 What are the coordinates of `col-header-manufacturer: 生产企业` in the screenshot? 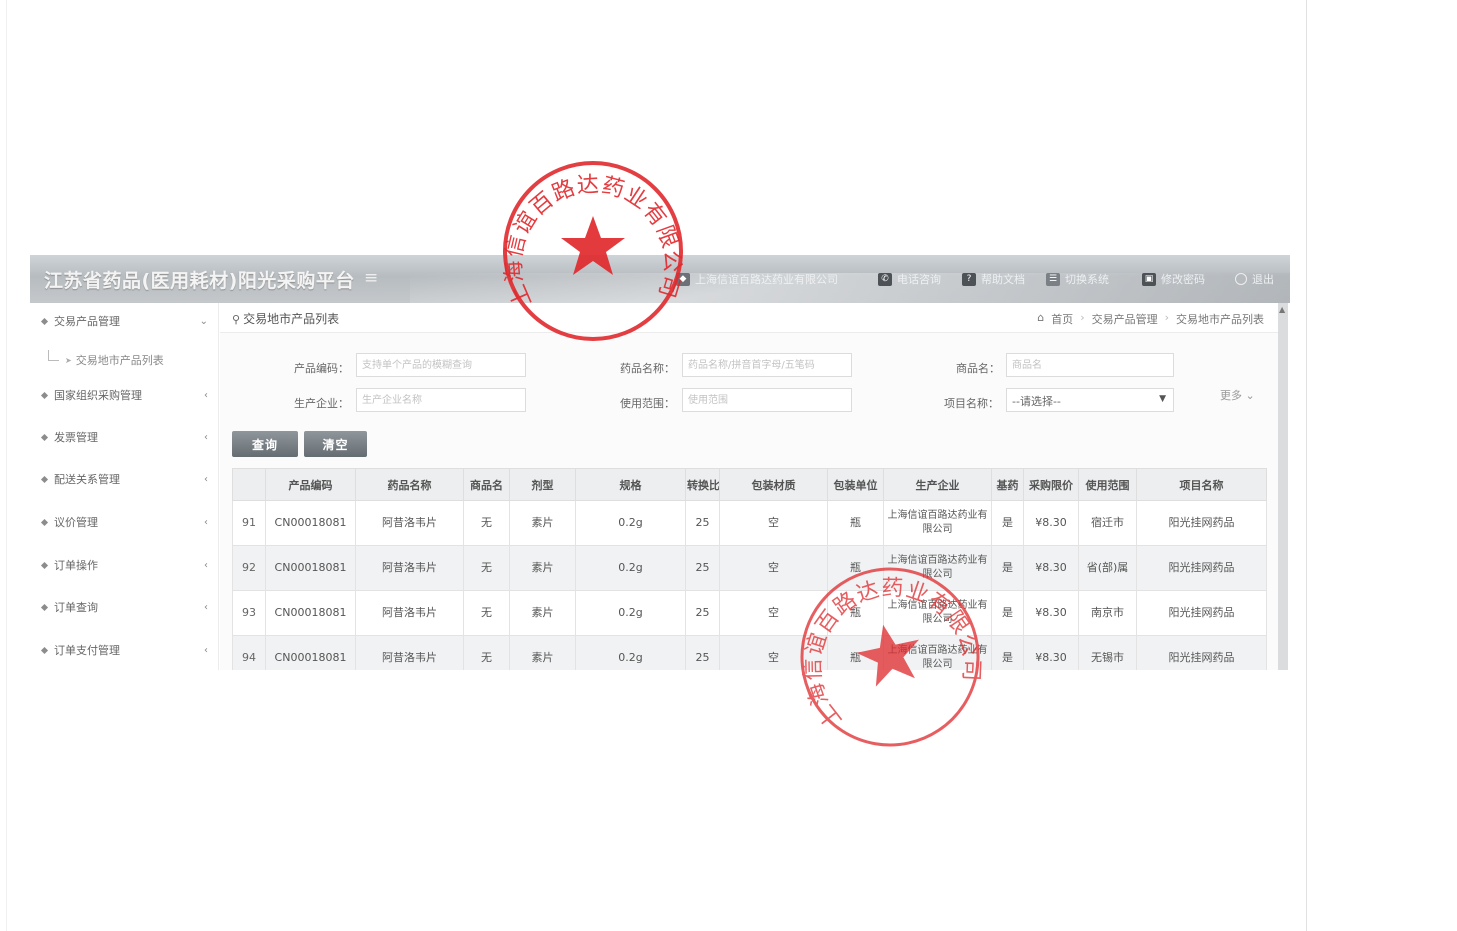 It's located at (937, 484).